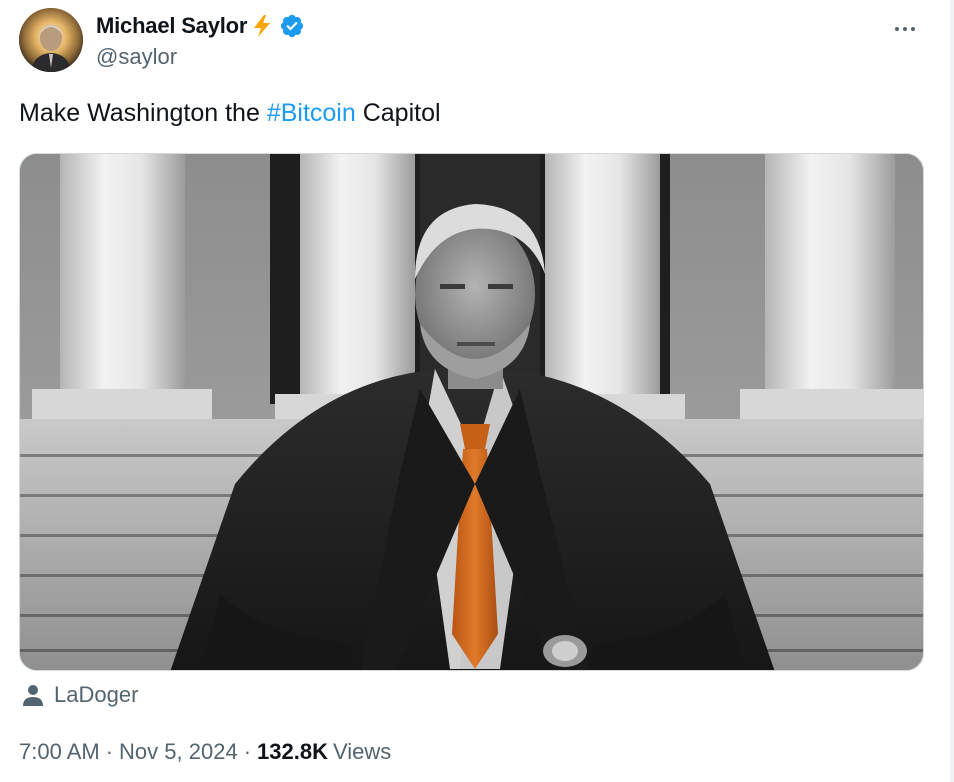  What do you see at coordinates (292, 26) in the screenshot?
I see `verified-badge-icon` at bounding box center [292, 26].